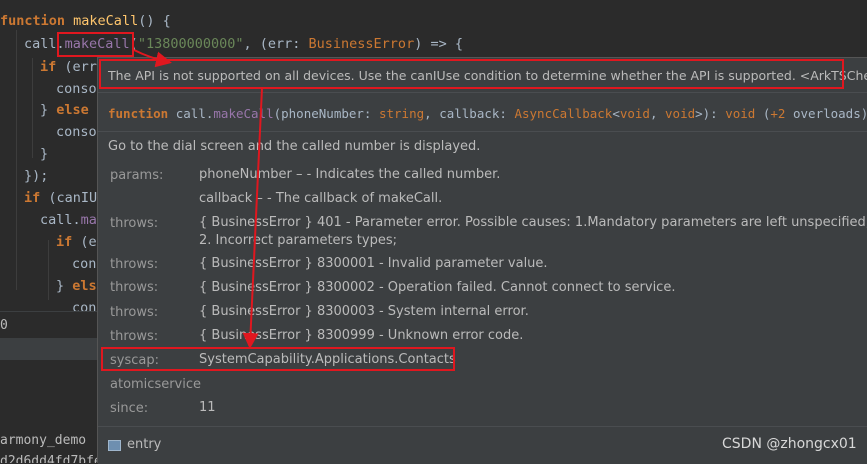 The height and width of the screenshot is (464, 867). Describe the element at coordinates (243, 113) in the screenshot. I see `method-name: makeCall` at that location.